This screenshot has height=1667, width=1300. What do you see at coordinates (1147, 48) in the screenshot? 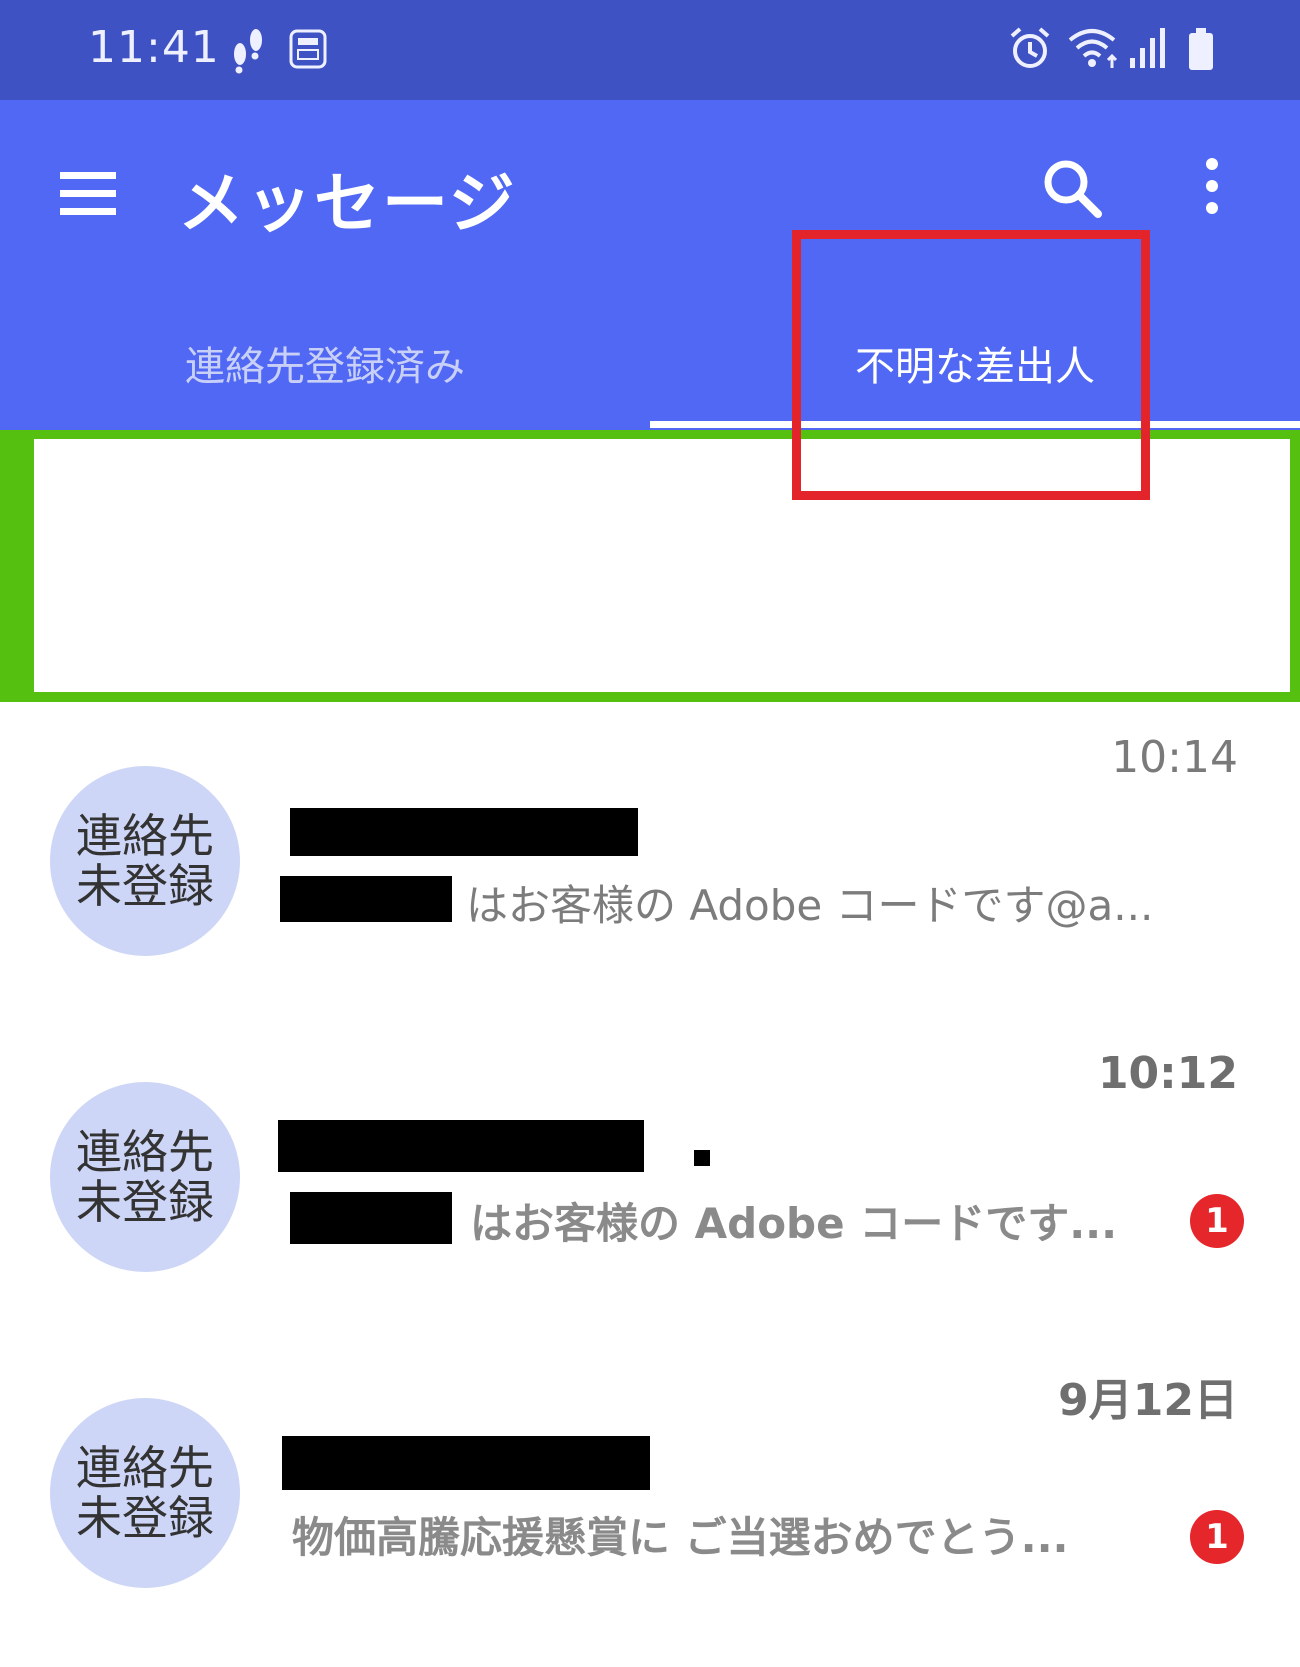
I see `signal-icon` at bounding box center [1147, 48].